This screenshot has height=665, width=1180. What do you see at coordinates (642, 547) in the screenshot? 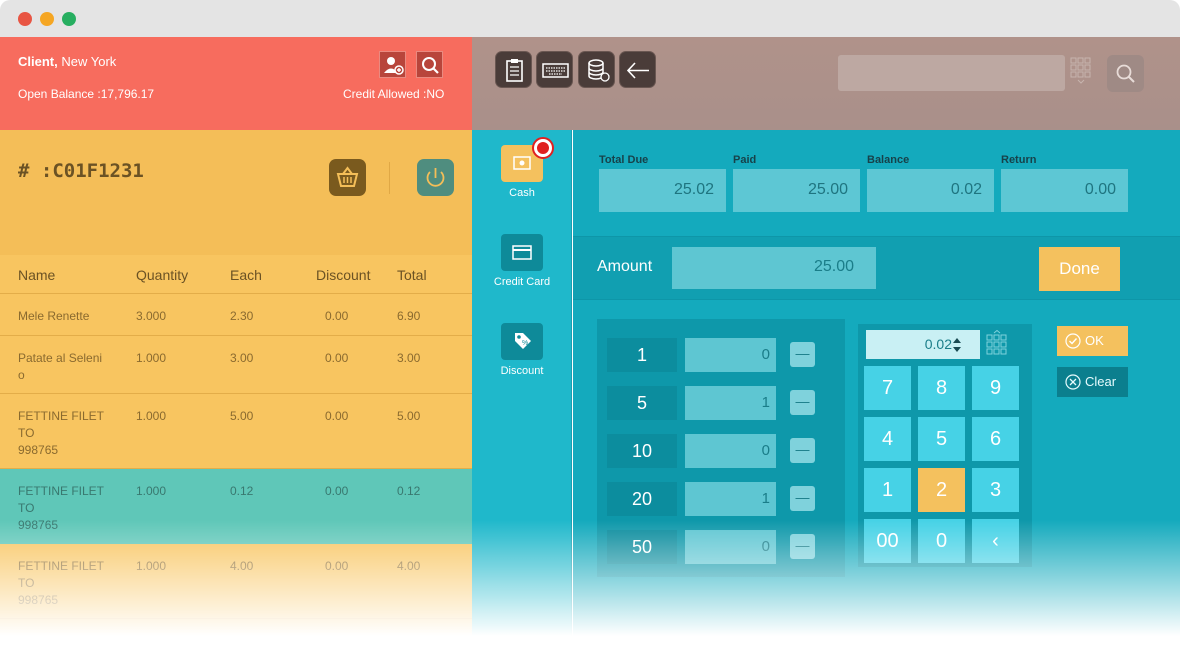
I see `denomination-label: 50` at bounding box center [642, 547].